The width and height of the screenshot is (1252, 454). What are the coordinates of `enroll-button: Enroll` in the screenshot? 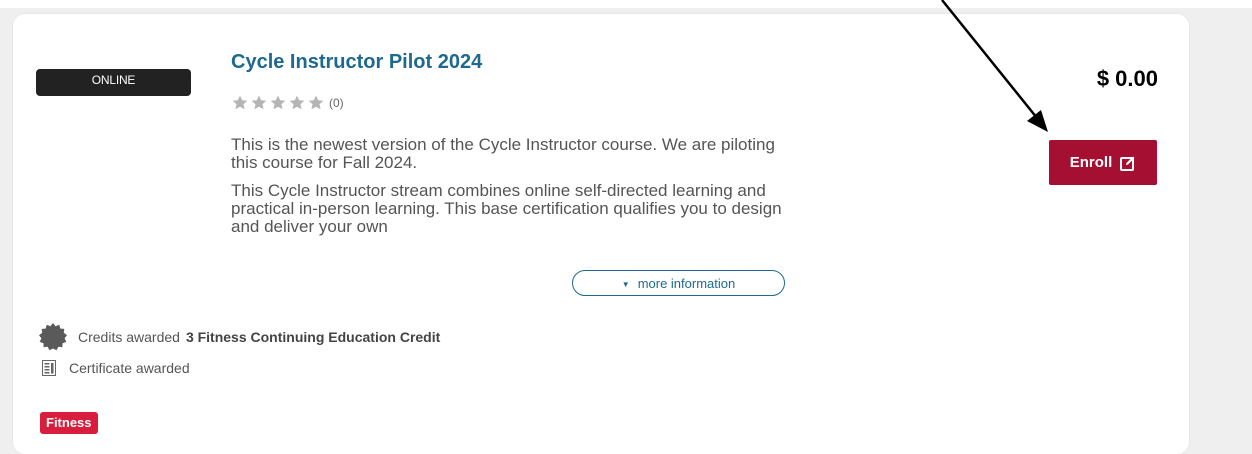 It's located at (1103, 162).